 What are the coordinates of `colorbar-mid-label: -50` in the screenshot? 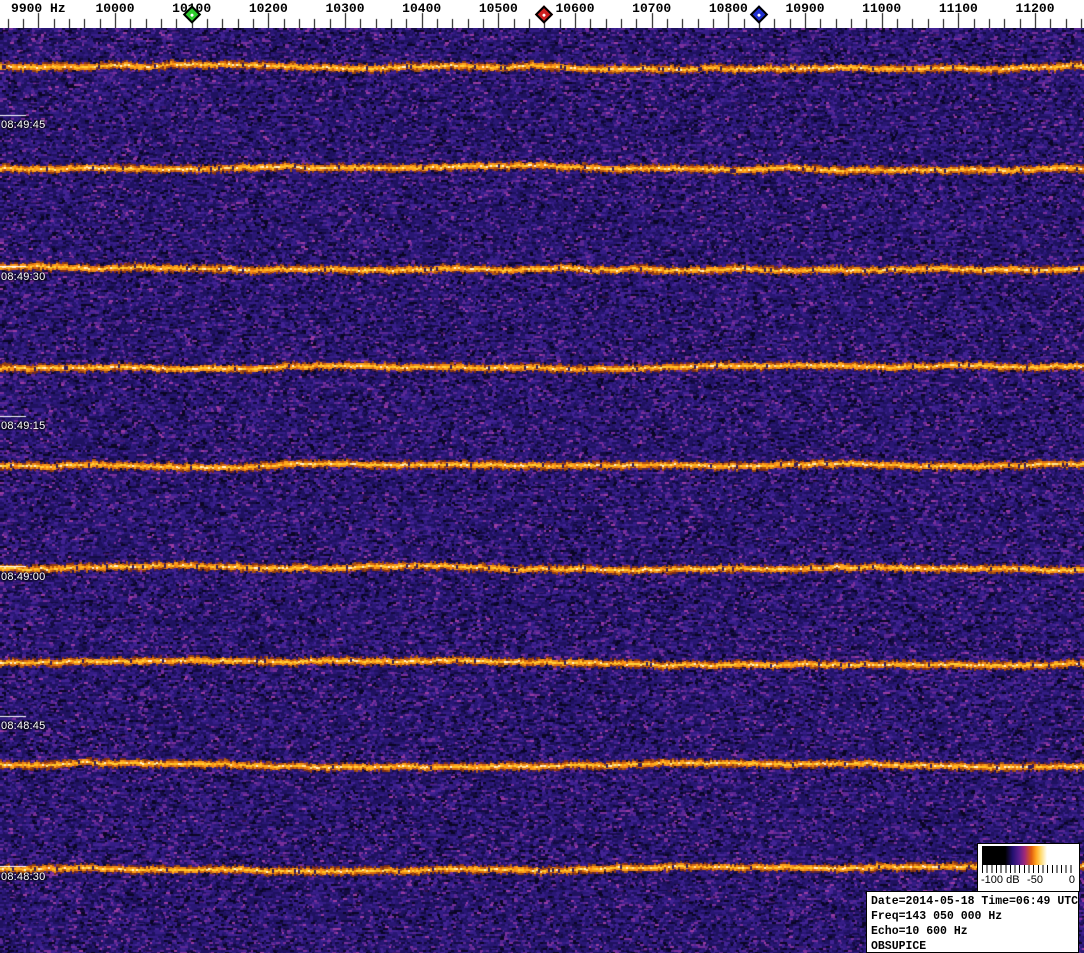 It's located at (1035, 880).